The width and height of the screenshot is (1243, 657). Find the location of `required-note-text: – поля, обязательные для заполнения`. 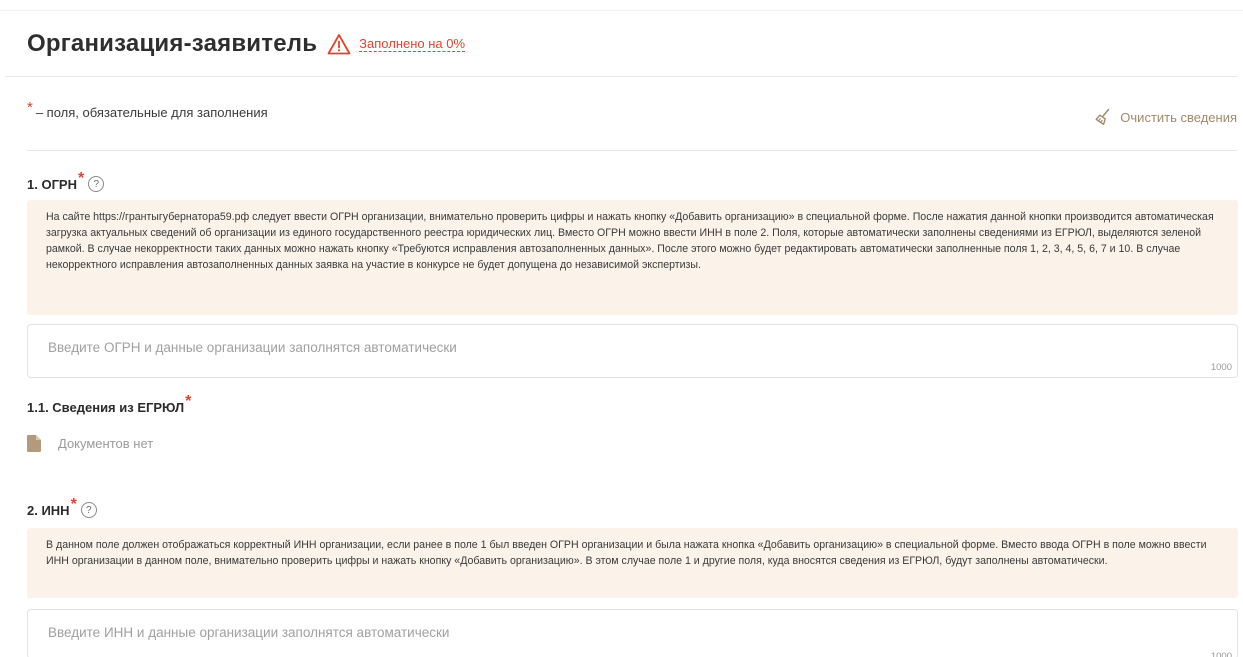

required-note-text: – поля, обязательные для заполнения is located at coordinates (151, 112).